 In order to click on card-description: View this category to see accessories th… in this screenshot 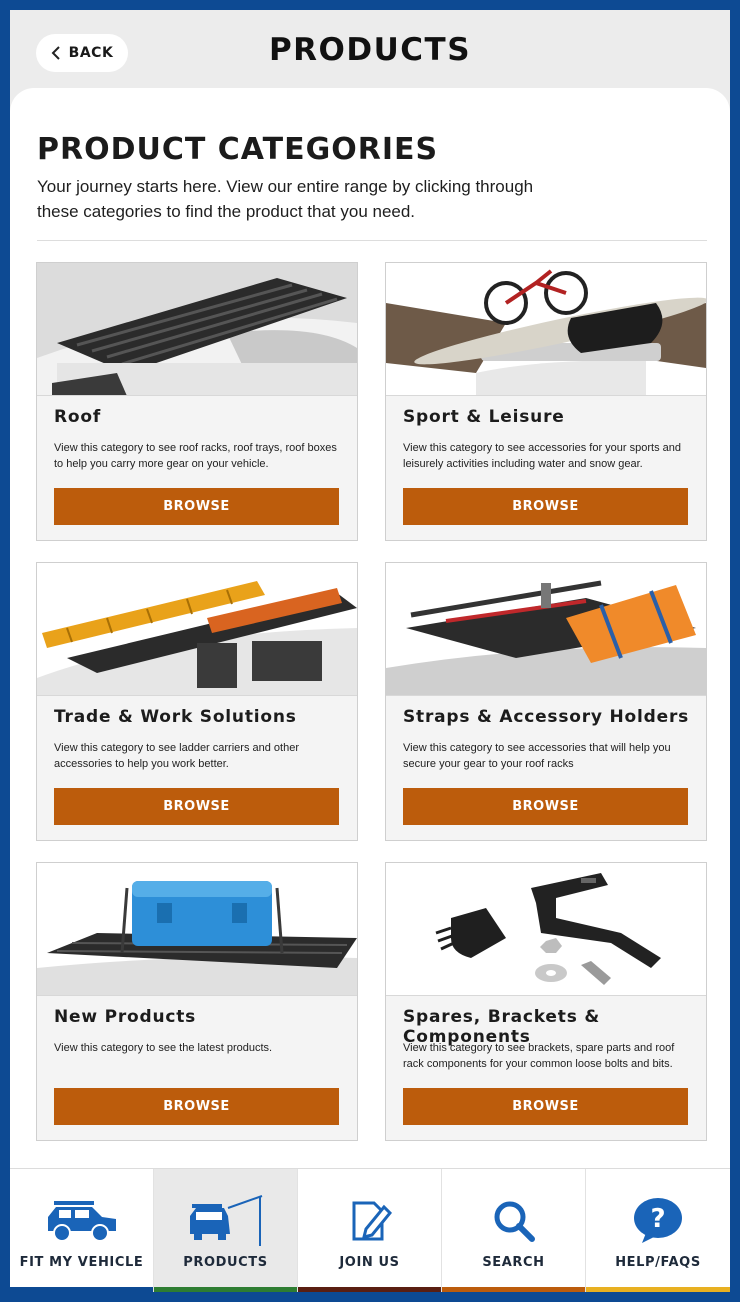, I will do `click(537, 756)`.